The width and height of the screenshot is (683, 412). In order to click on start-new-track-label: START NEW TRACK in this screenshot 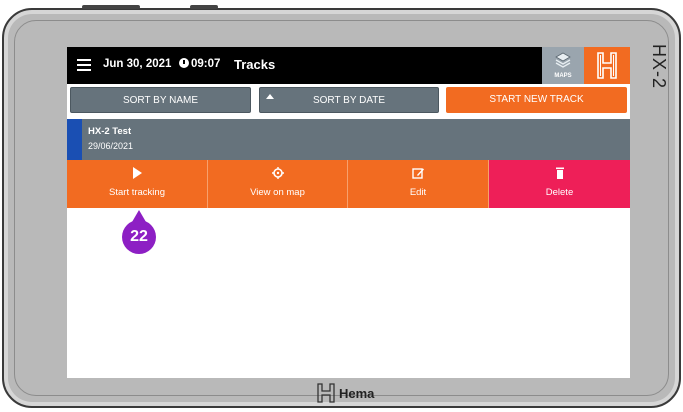, I will do `click(536, 99)`.